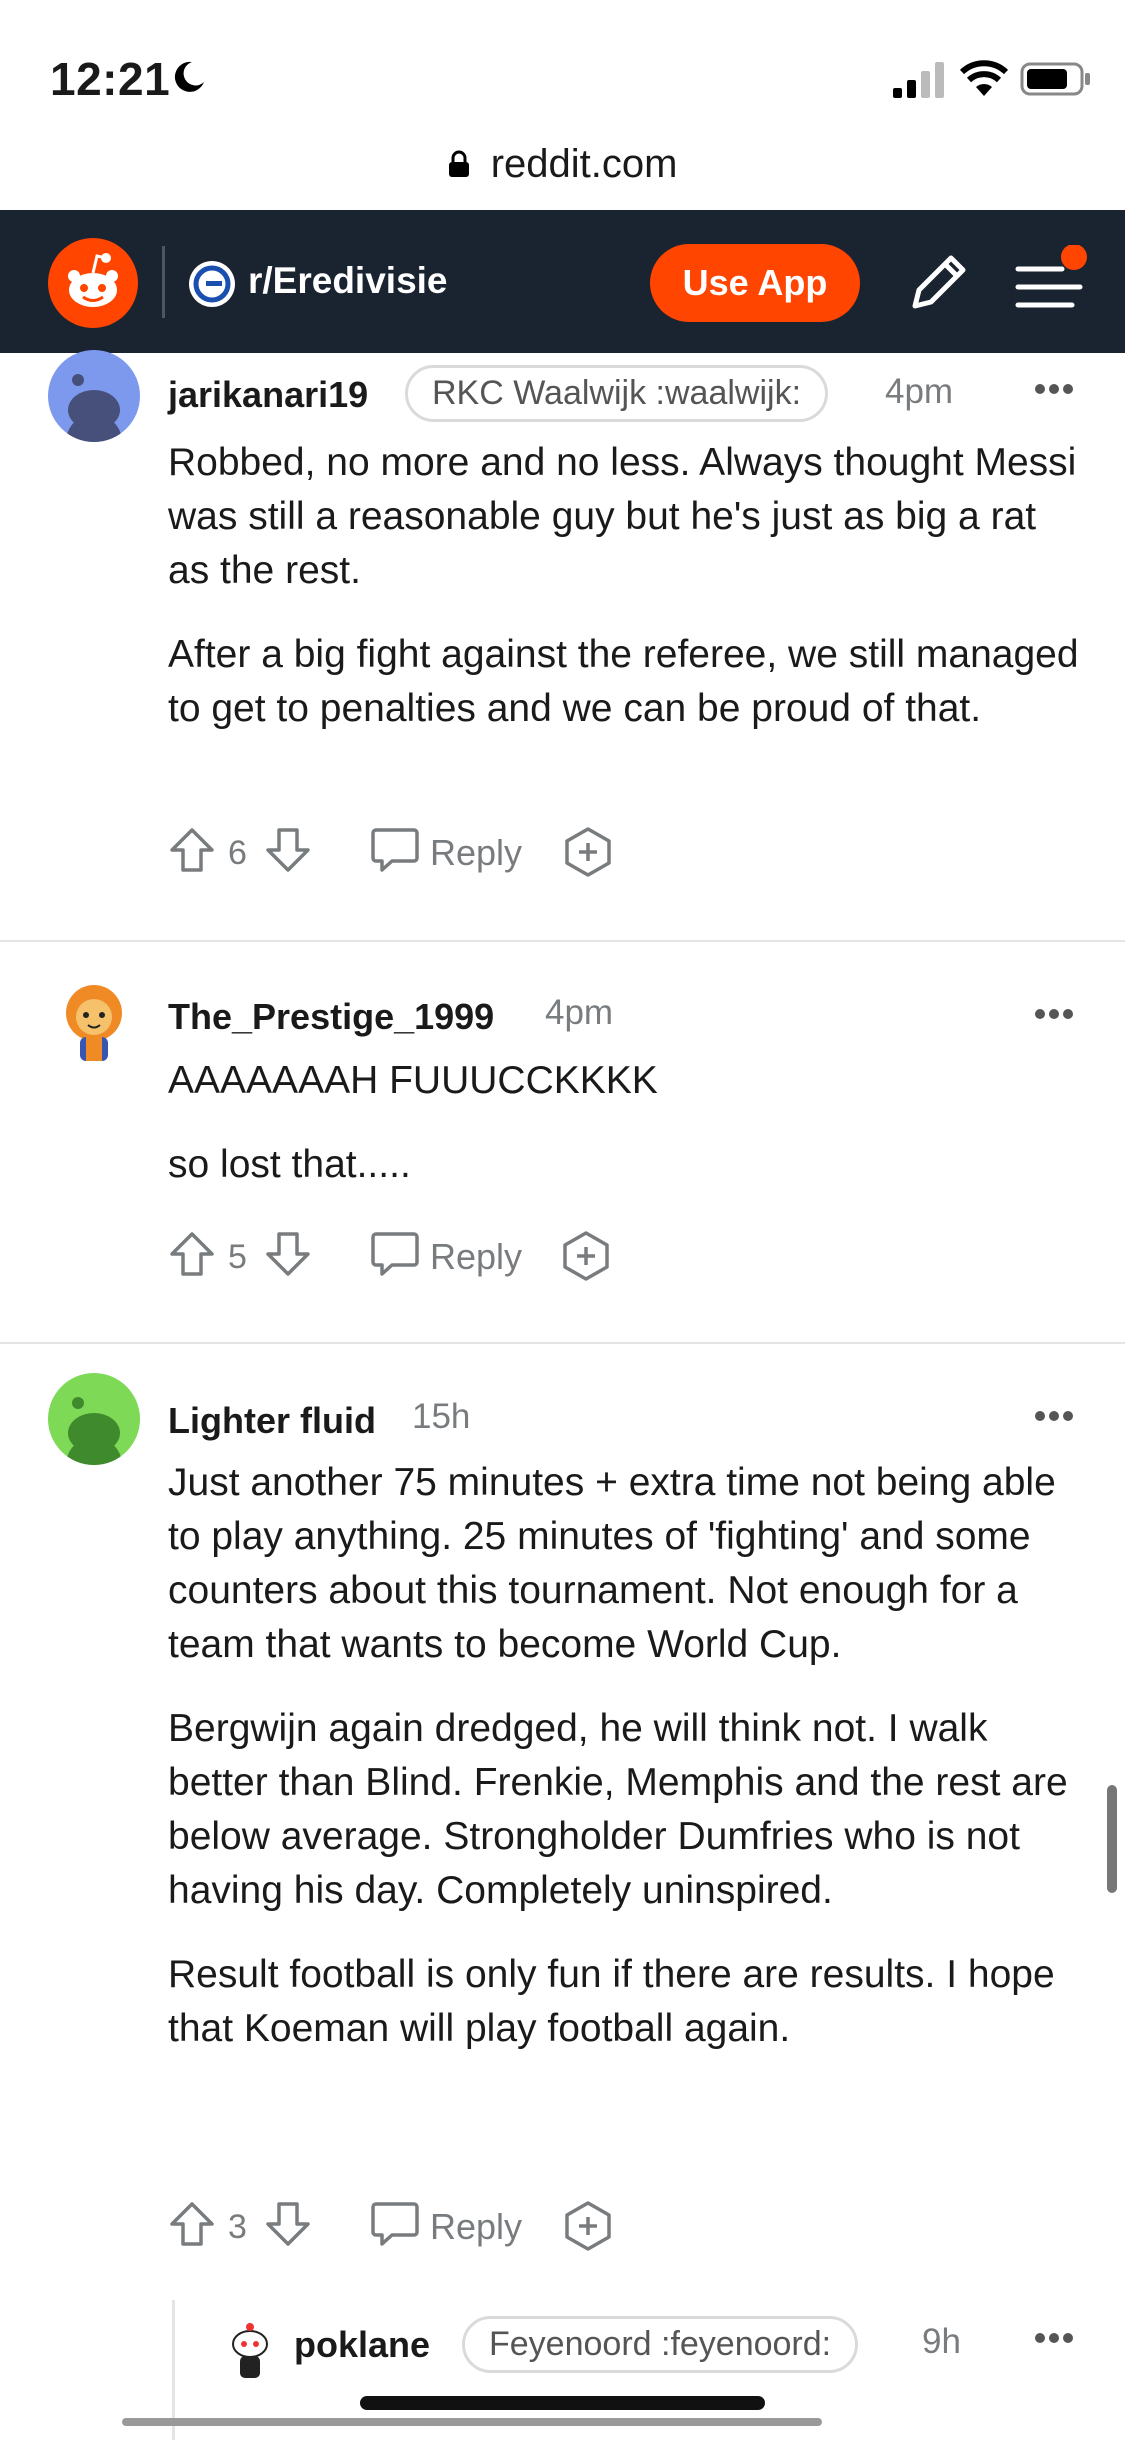  I want to click on reddit-header: r/Eredivisie Use App, so click(562, 281).